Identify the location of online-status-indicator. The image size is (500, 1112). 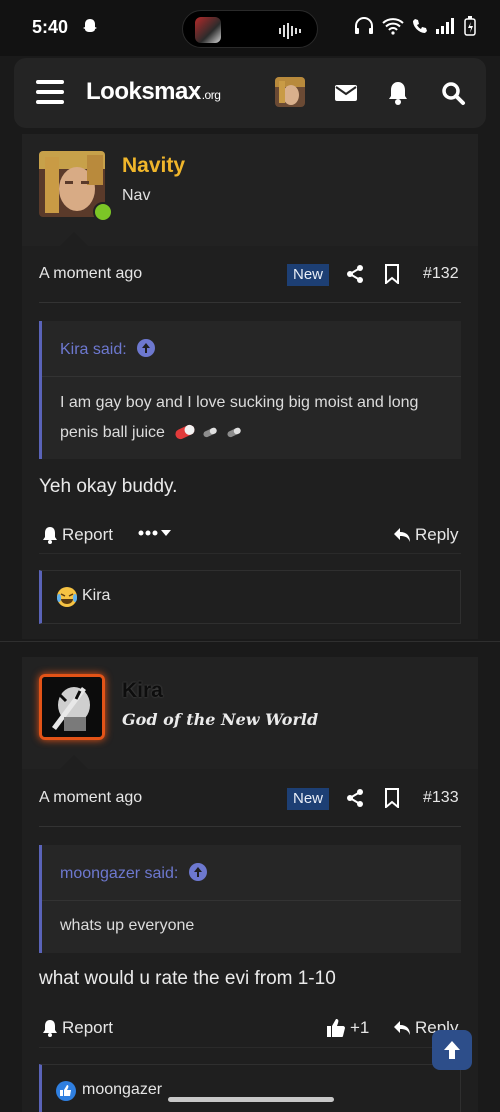
(103, 212).